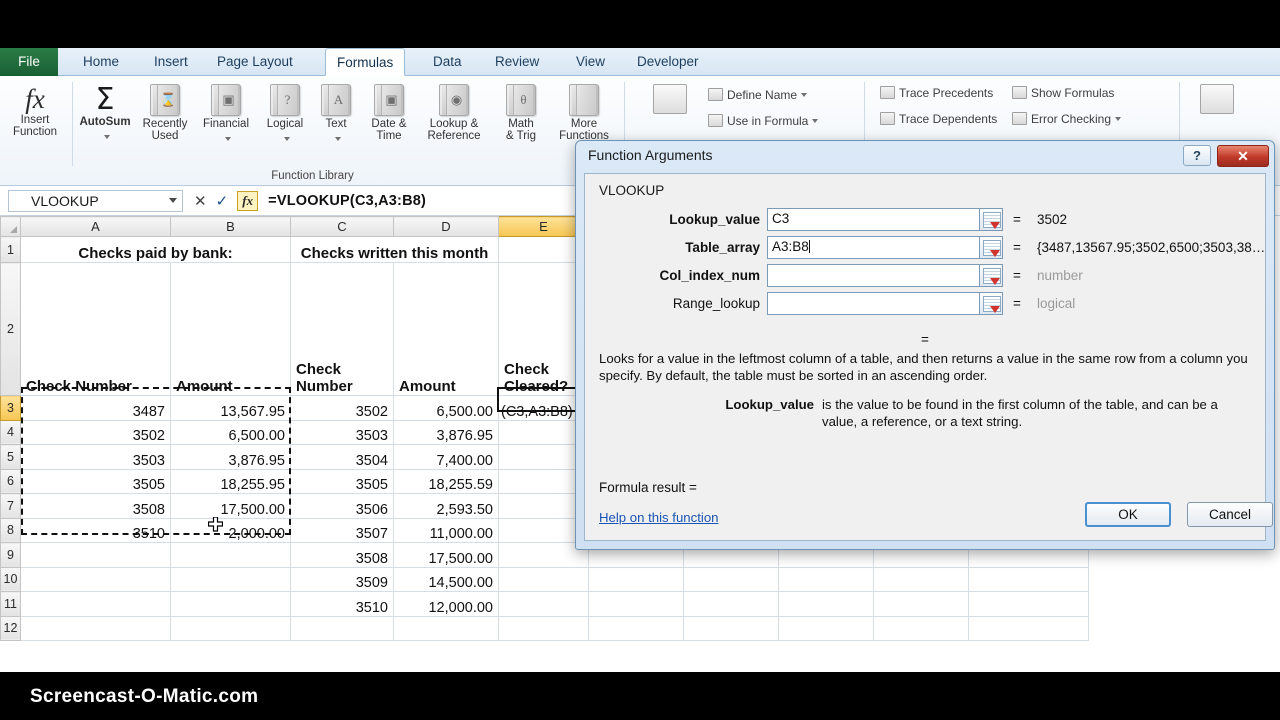  Describe the element at coordinates (338, 139) in the screenshot. I see `chevron-down-icon-text` at that location.